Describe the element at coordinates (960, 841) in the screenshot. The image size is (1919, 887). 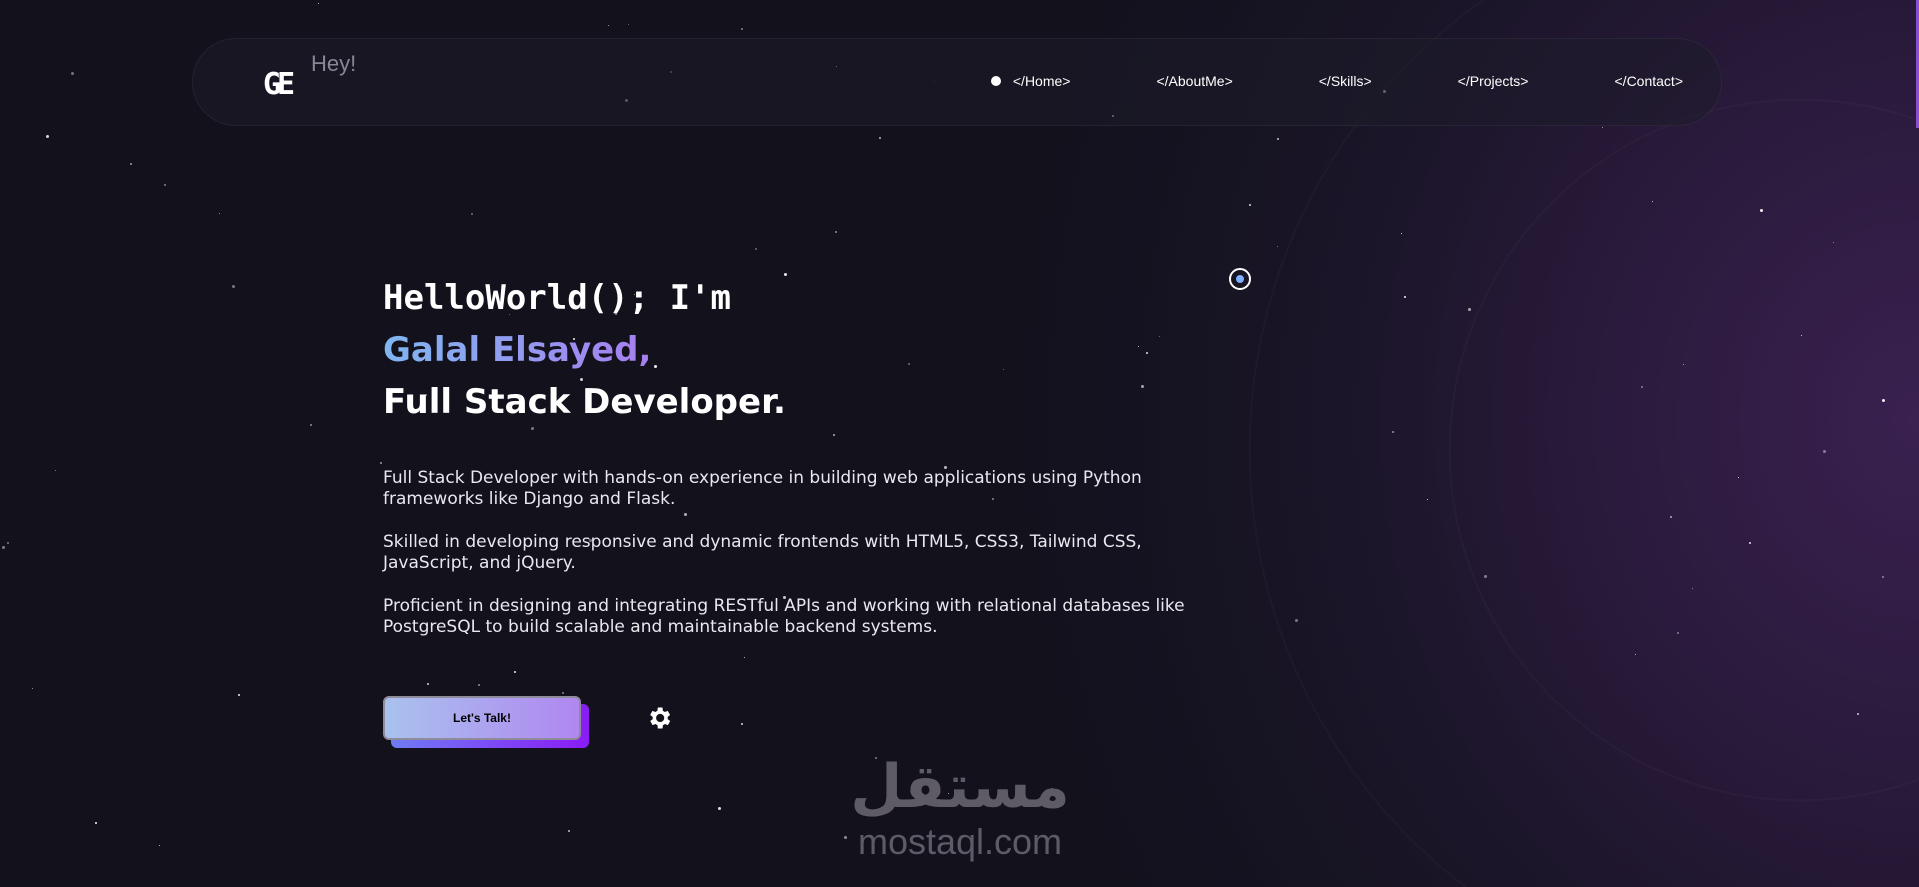
I see `watermark-latin: mostaql.com` at that location.